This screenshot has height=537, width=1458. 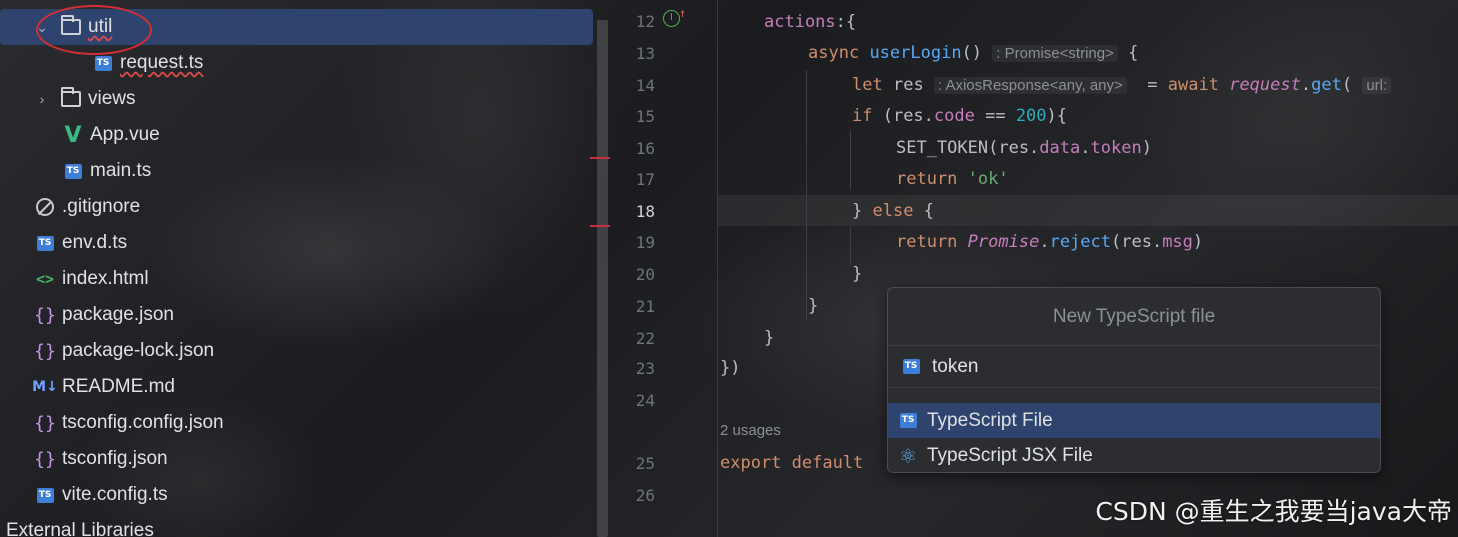 I want to click on vue-icon: V, so click(x=73, y=135).